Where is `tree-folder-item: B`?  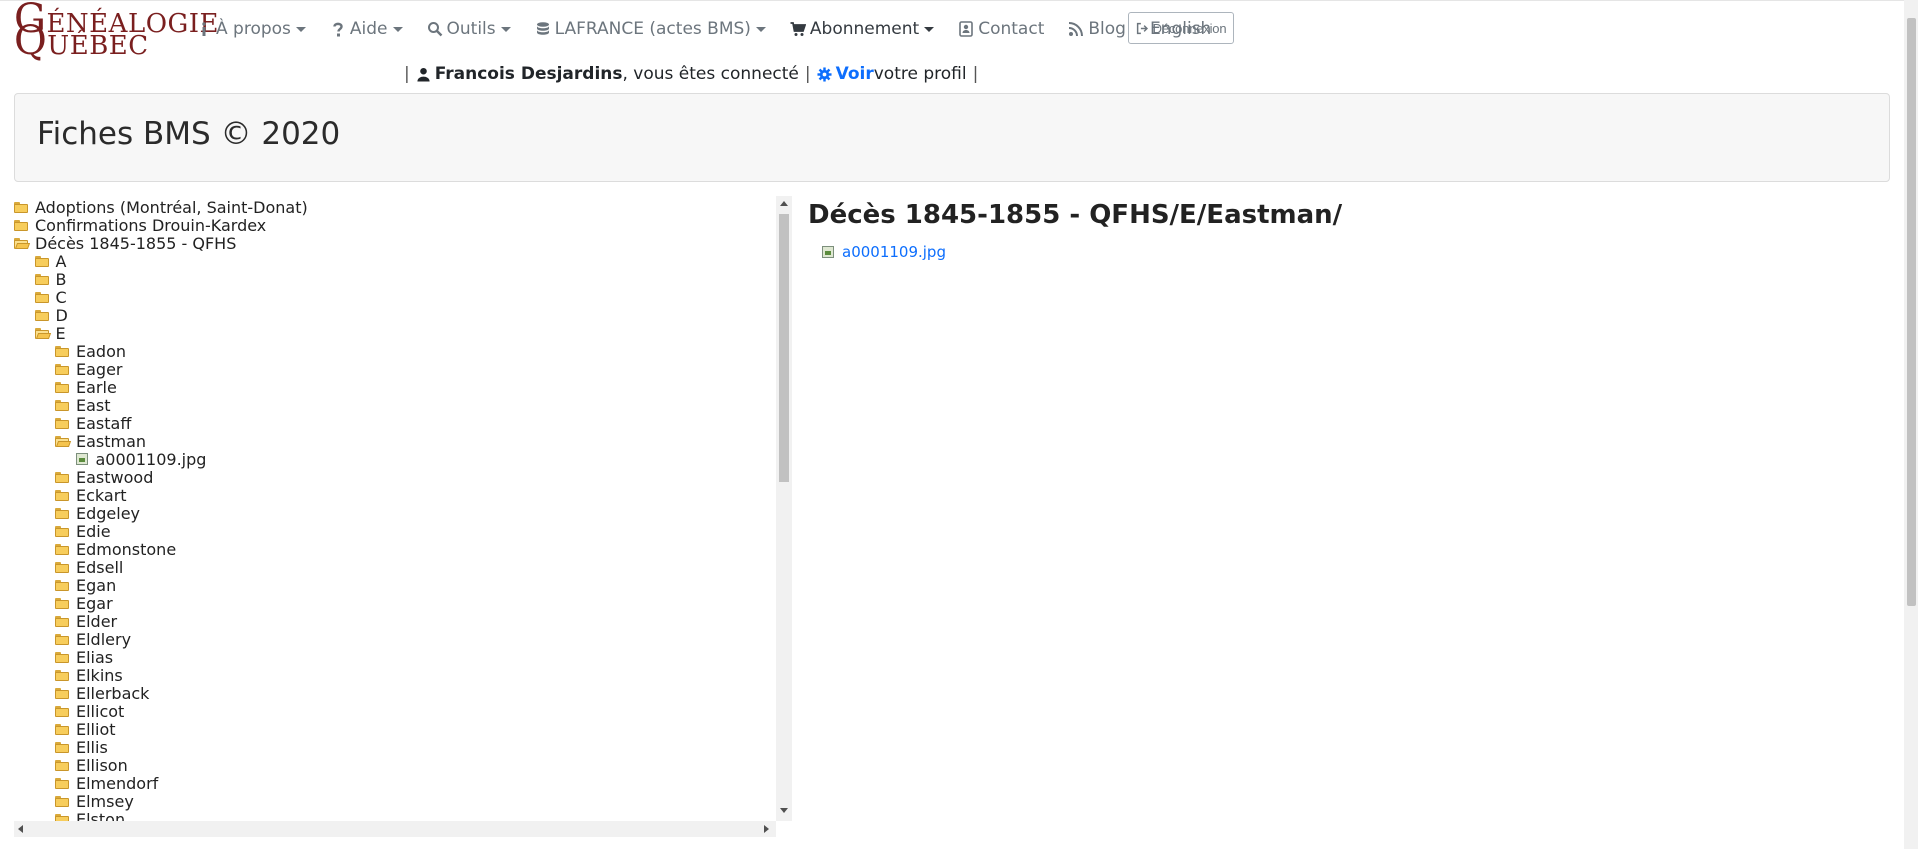
tree-folder-item: B is located at coordinates (50, 279).